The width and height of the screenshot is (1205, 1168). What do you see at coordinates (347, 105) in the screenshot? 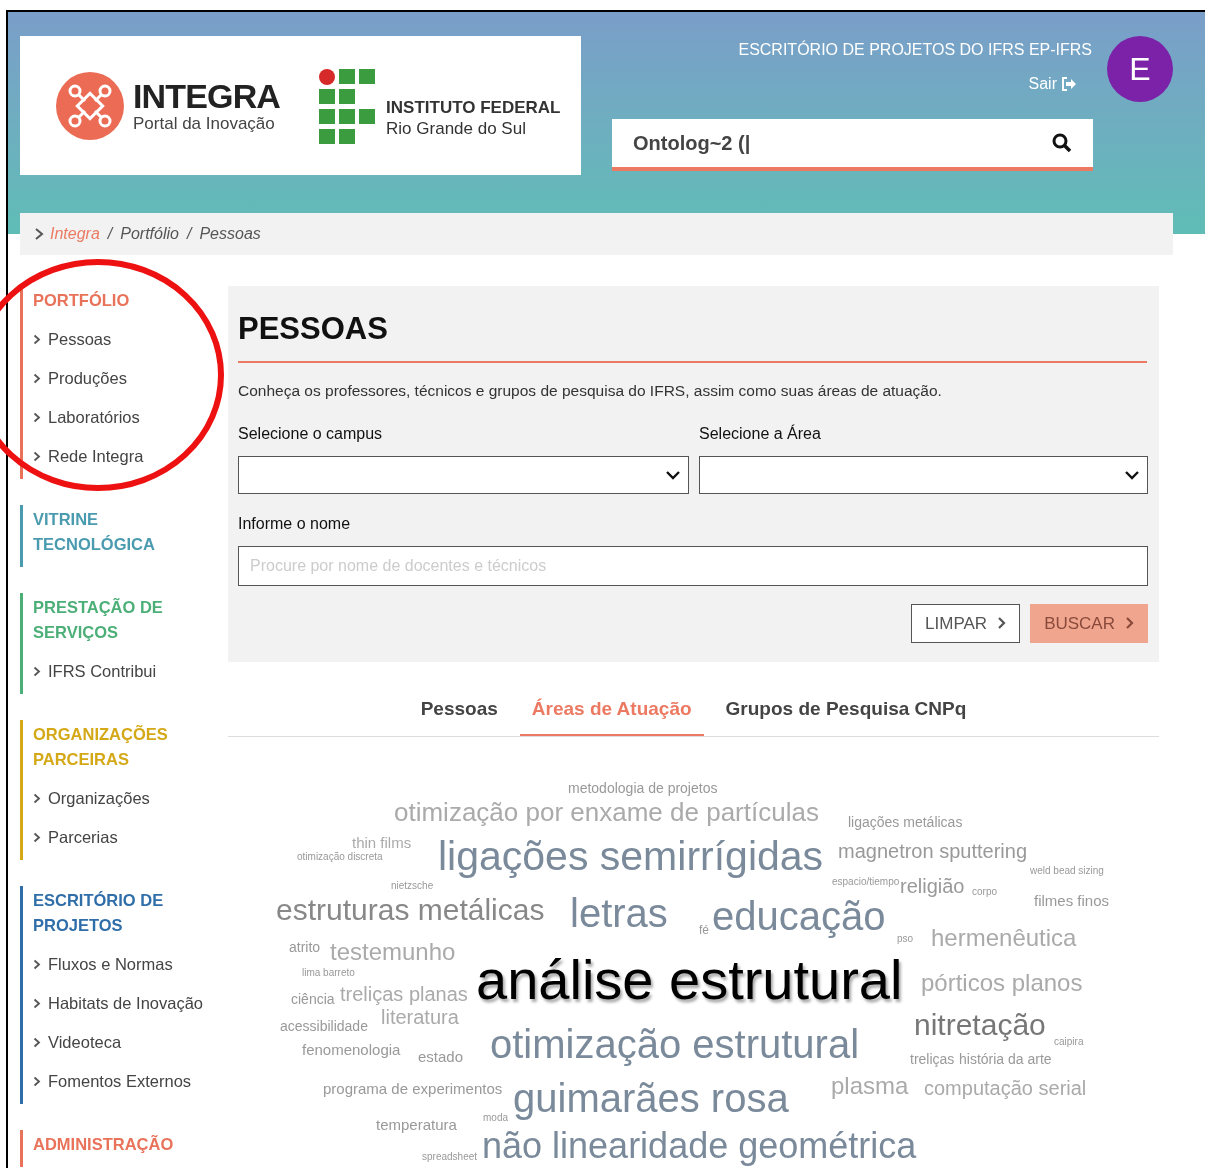
I see `institute-logo-icon` at bounding box center [347, 105].